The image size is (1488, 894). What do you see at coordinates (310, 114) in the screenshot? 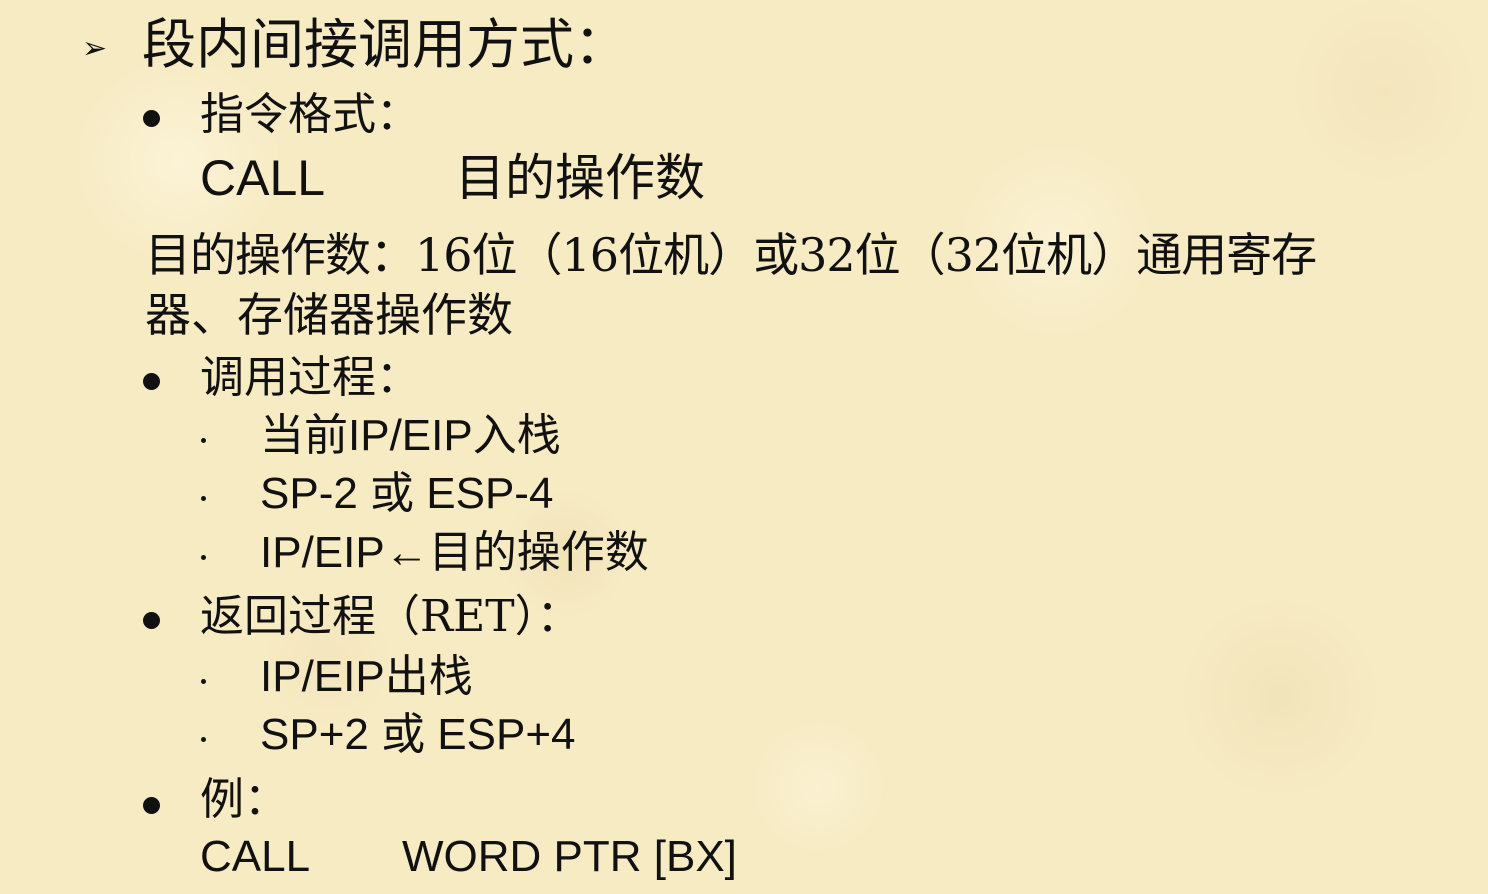
I see `instruction-format-heading: 指令格式：` at bounding box center [310, 114].